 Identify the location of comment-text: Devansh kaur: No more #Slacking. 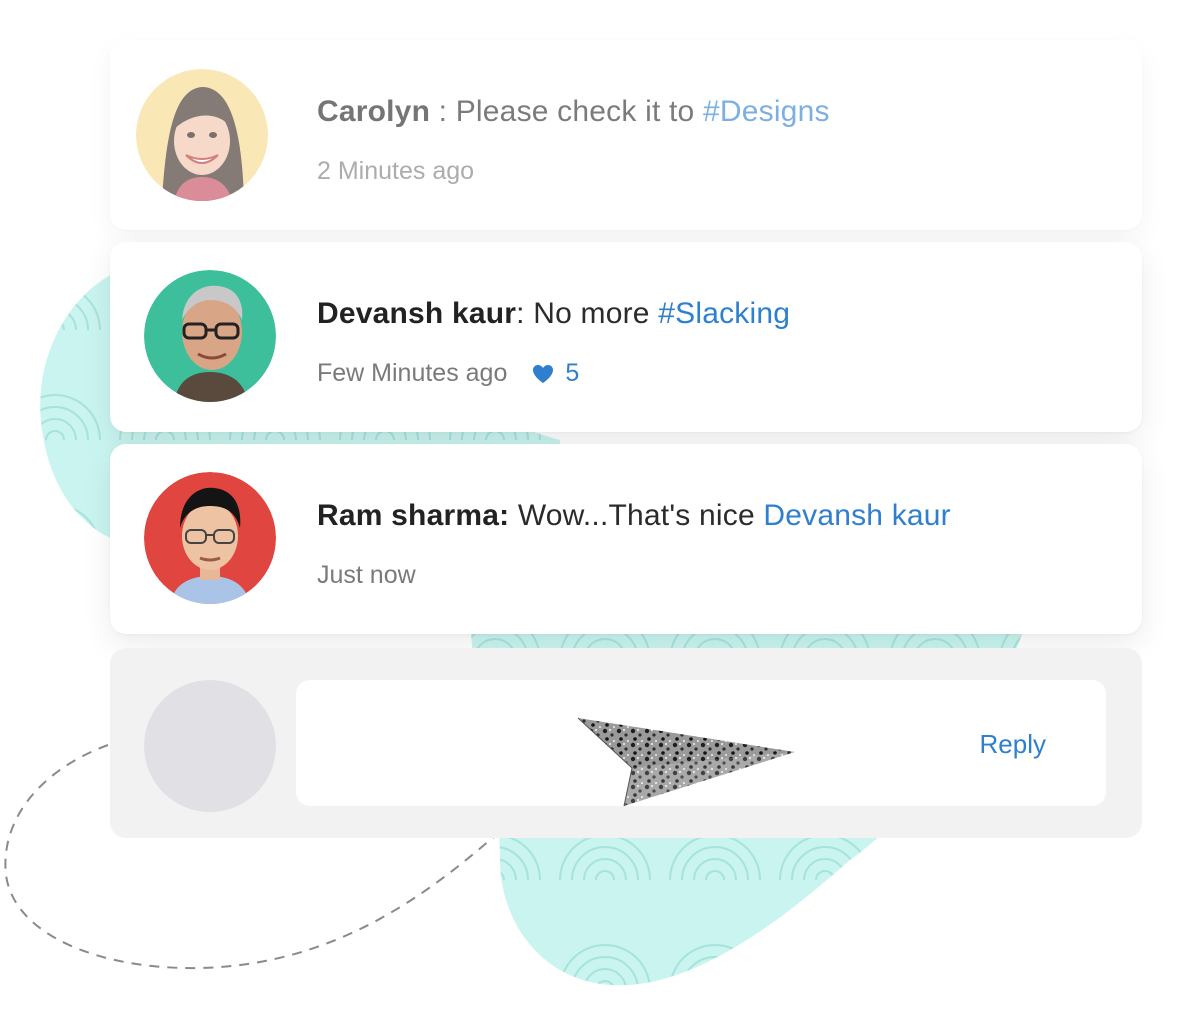
(553, 314).